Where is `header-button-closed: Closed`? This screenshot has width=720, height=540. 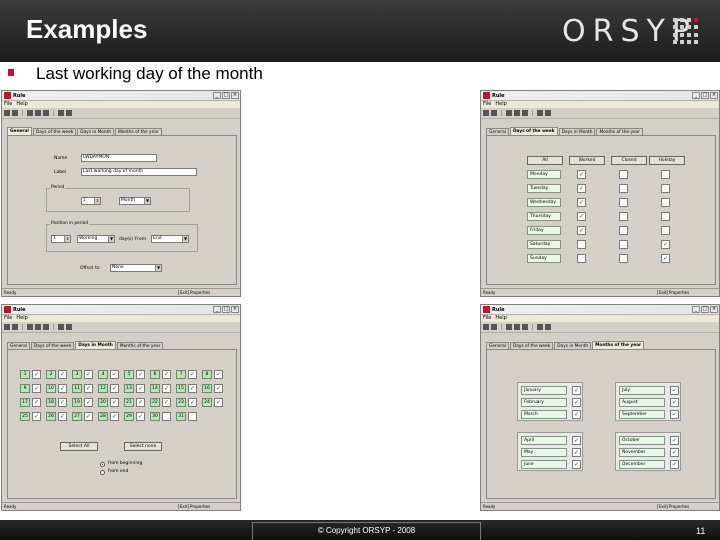 header-button-closed: Closed is located at coordinates (629, 160).